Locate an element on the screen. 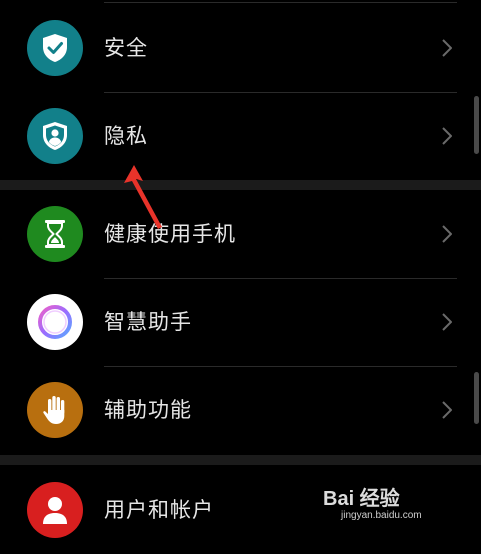 The height and width of the screenshot is (554, 481). shield-check-icon is located at coordinates (55, 48).